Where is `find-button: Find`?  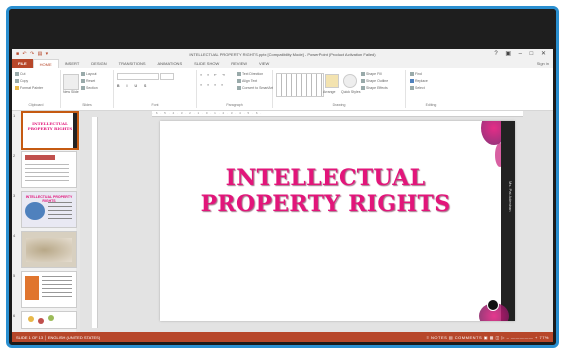
find-button: Find is located at coordinates (416, 74).